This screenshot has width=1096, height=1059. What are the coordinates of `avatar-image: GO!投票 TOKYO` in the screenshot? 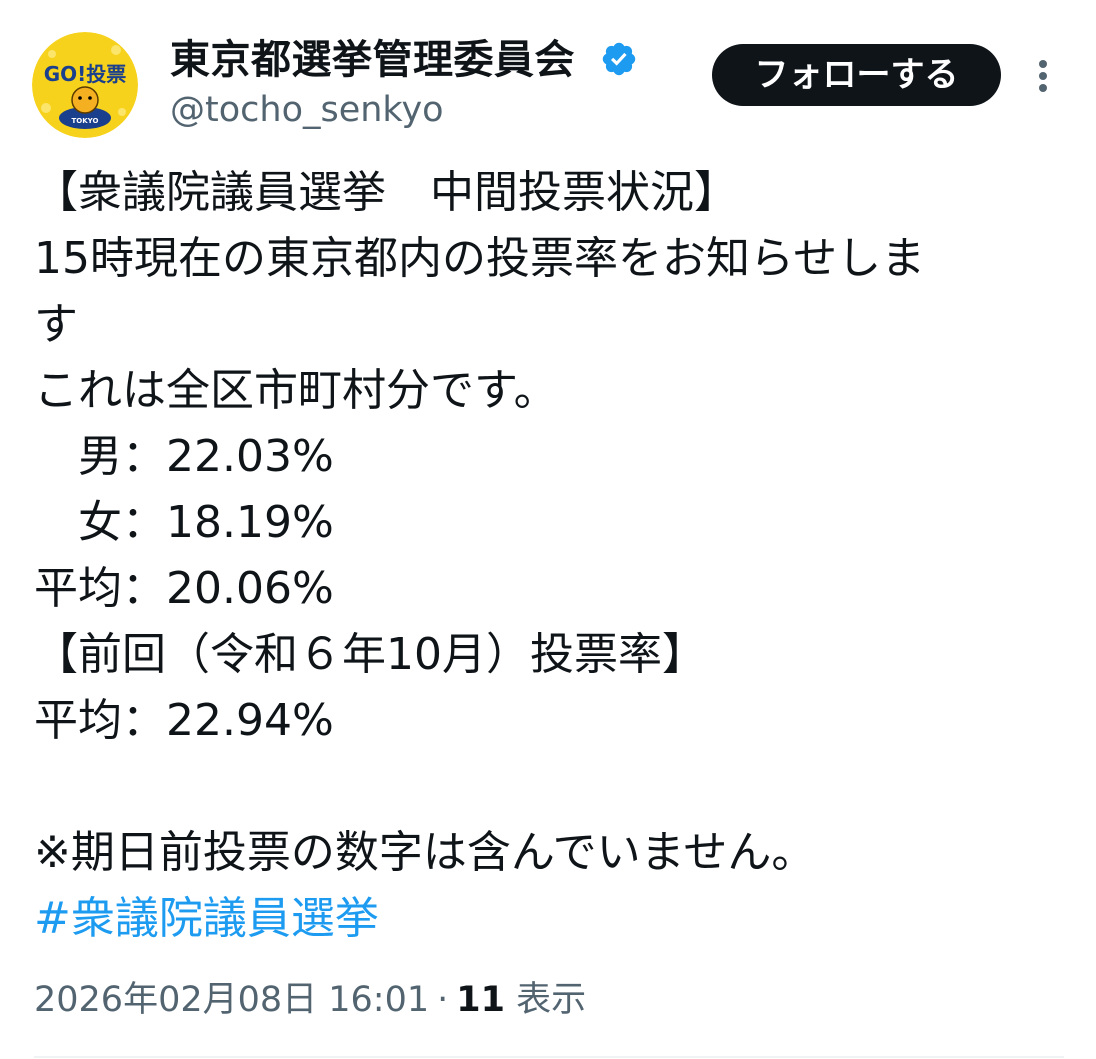 It's located at (85, 85).